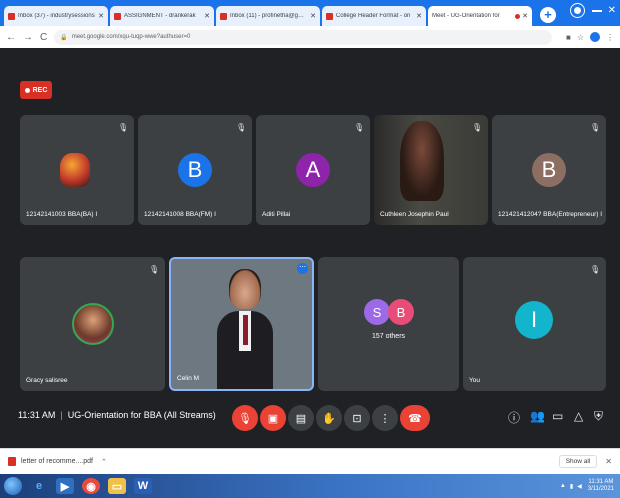  I want to click on camera-icon: ■, so click(568, 37).